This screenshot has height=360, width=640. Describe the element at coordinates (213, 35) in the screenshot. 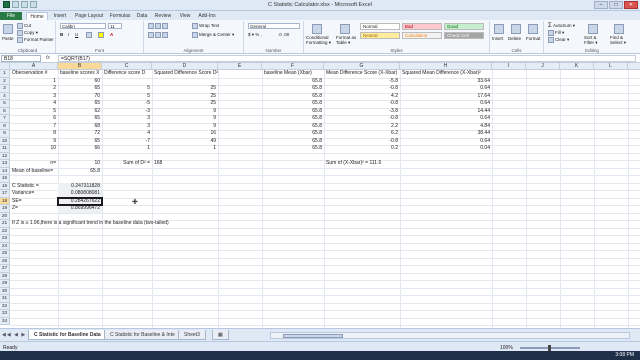

I see `merge-center-button: Merge & Center ▾` at that location.